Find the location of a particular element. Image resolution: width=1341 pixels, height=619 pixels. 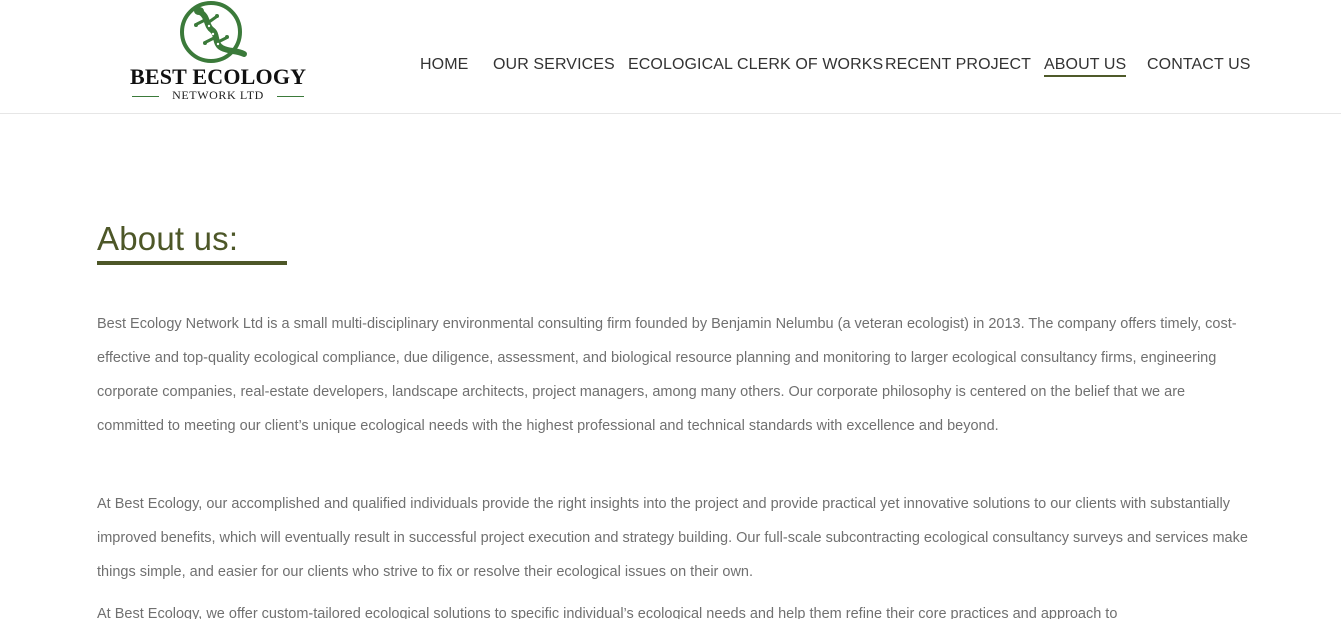

page-title: About us: is located at coordinates (168, 238).